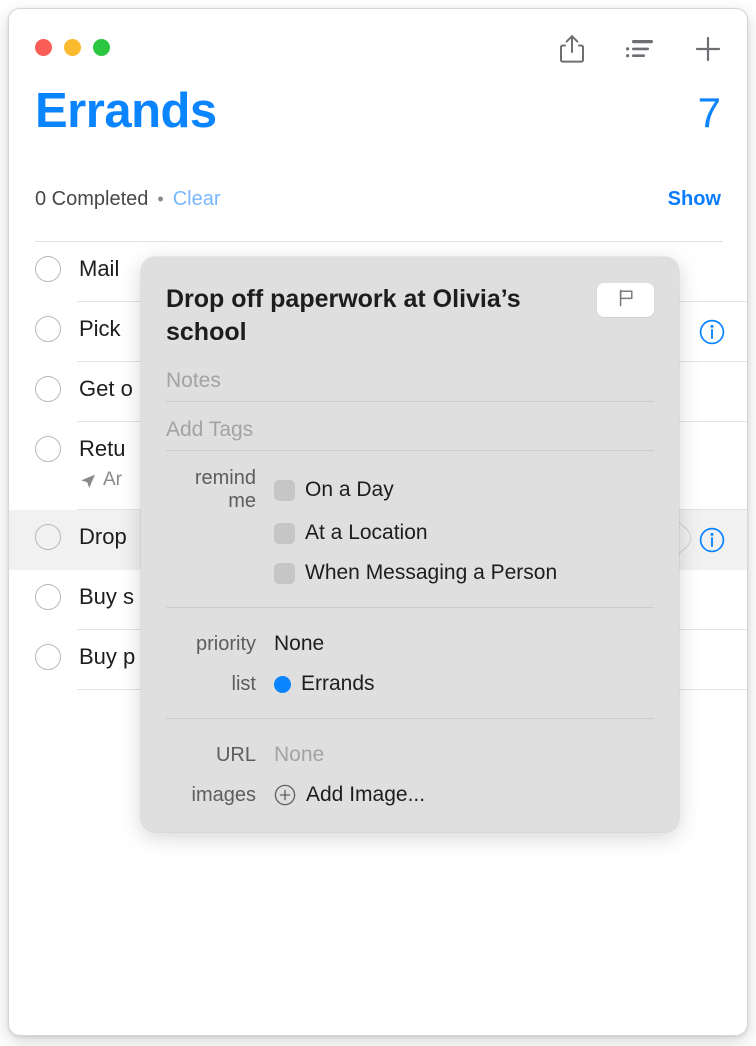 Image resolution: width=756 pixels, height=1046 pixels. I want to click on remind-me-row-when-messaging: When Messaging a Person, so click(410, 573).